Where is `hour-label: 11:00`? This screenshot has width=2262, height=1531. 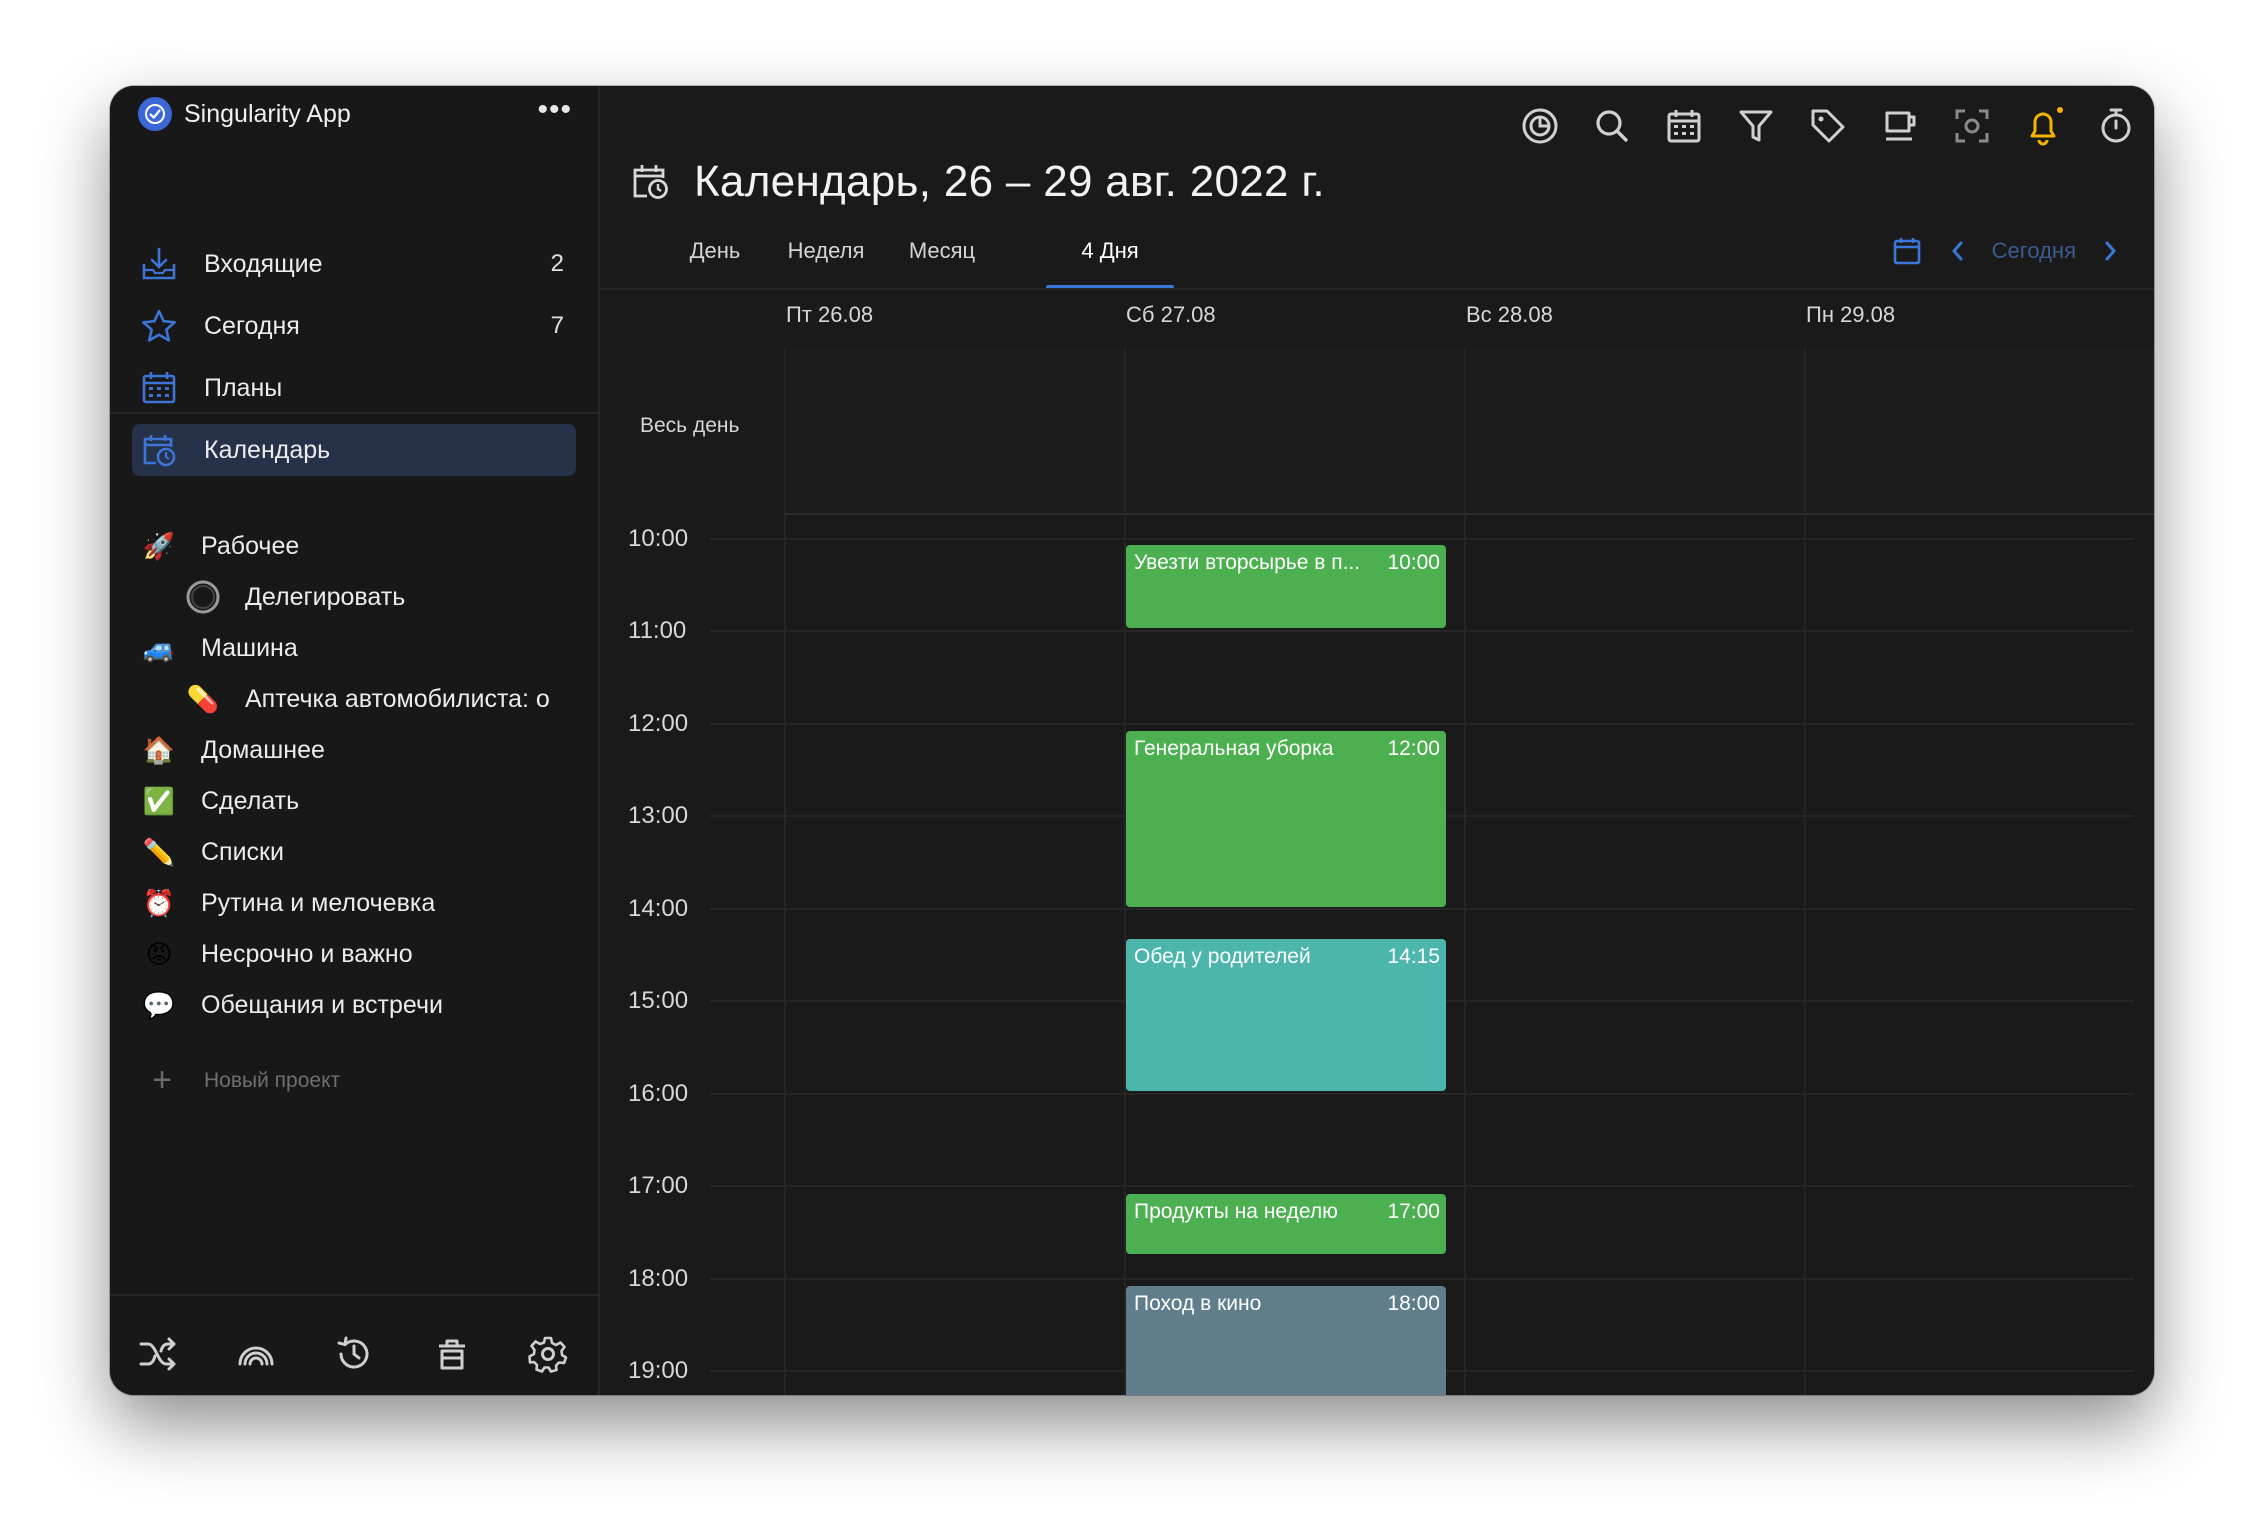 hour-label: 11:00 is located at coordinates (657, 630).